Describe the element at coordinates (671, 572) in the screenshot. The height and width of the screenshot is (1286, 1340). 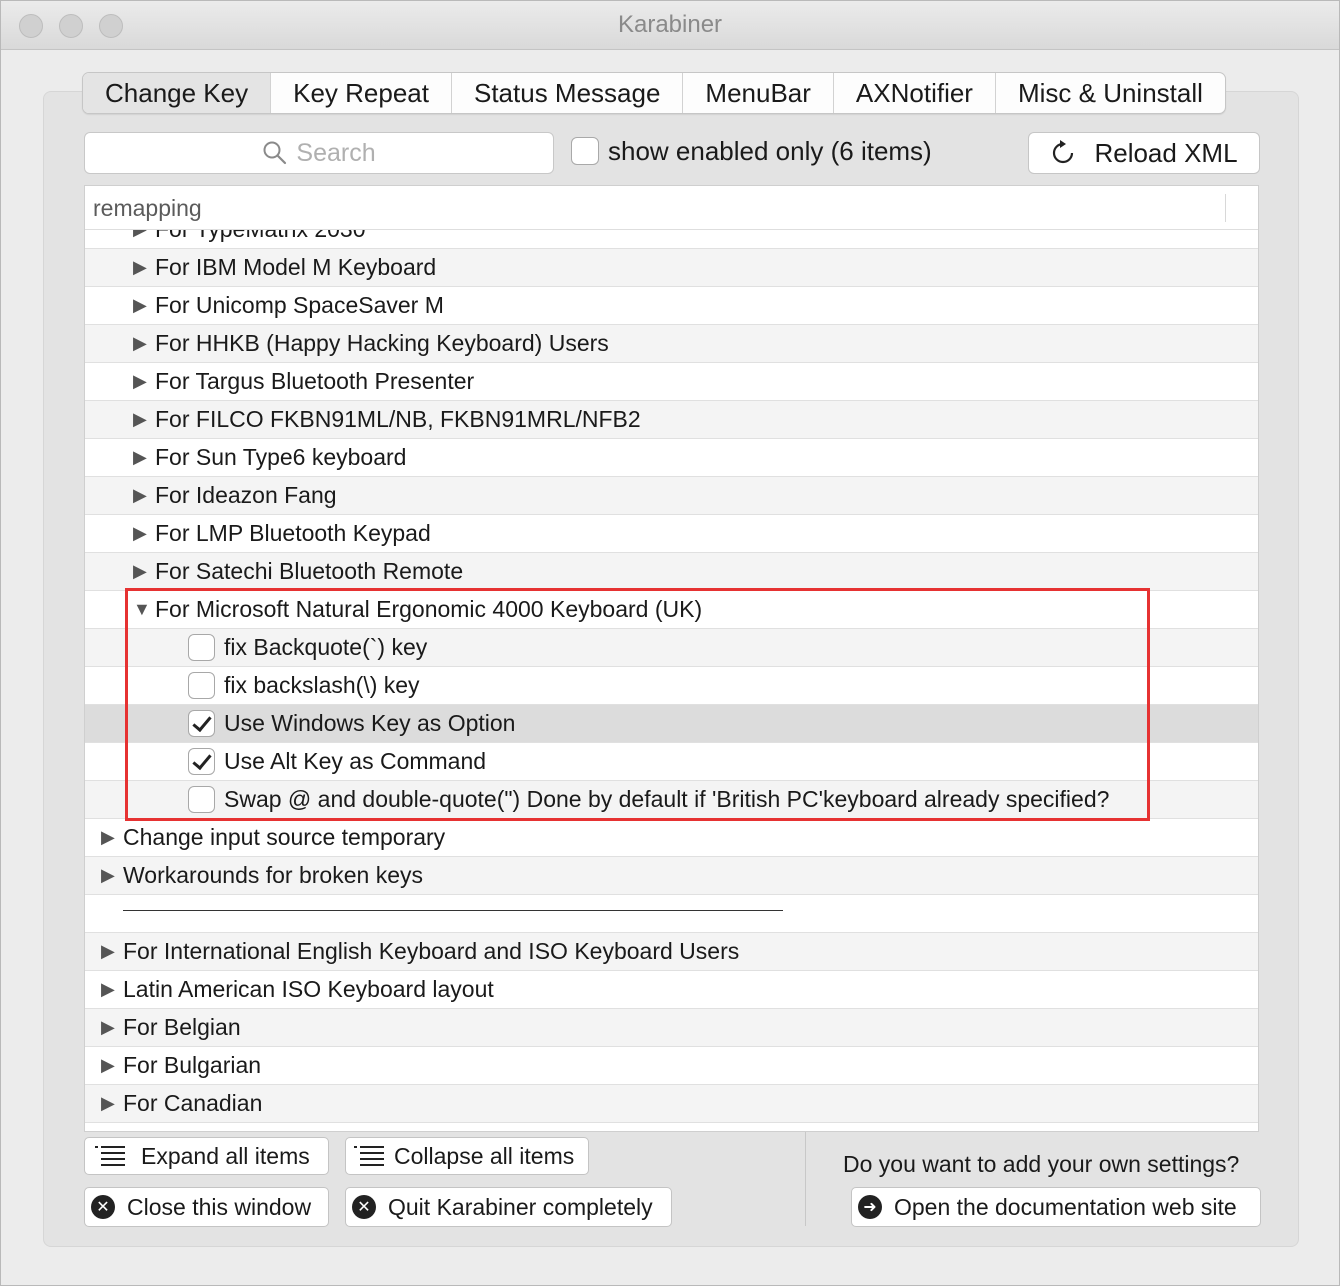
I see `group-row: ▶ For Satechi Bluetooth Remote` at that location.